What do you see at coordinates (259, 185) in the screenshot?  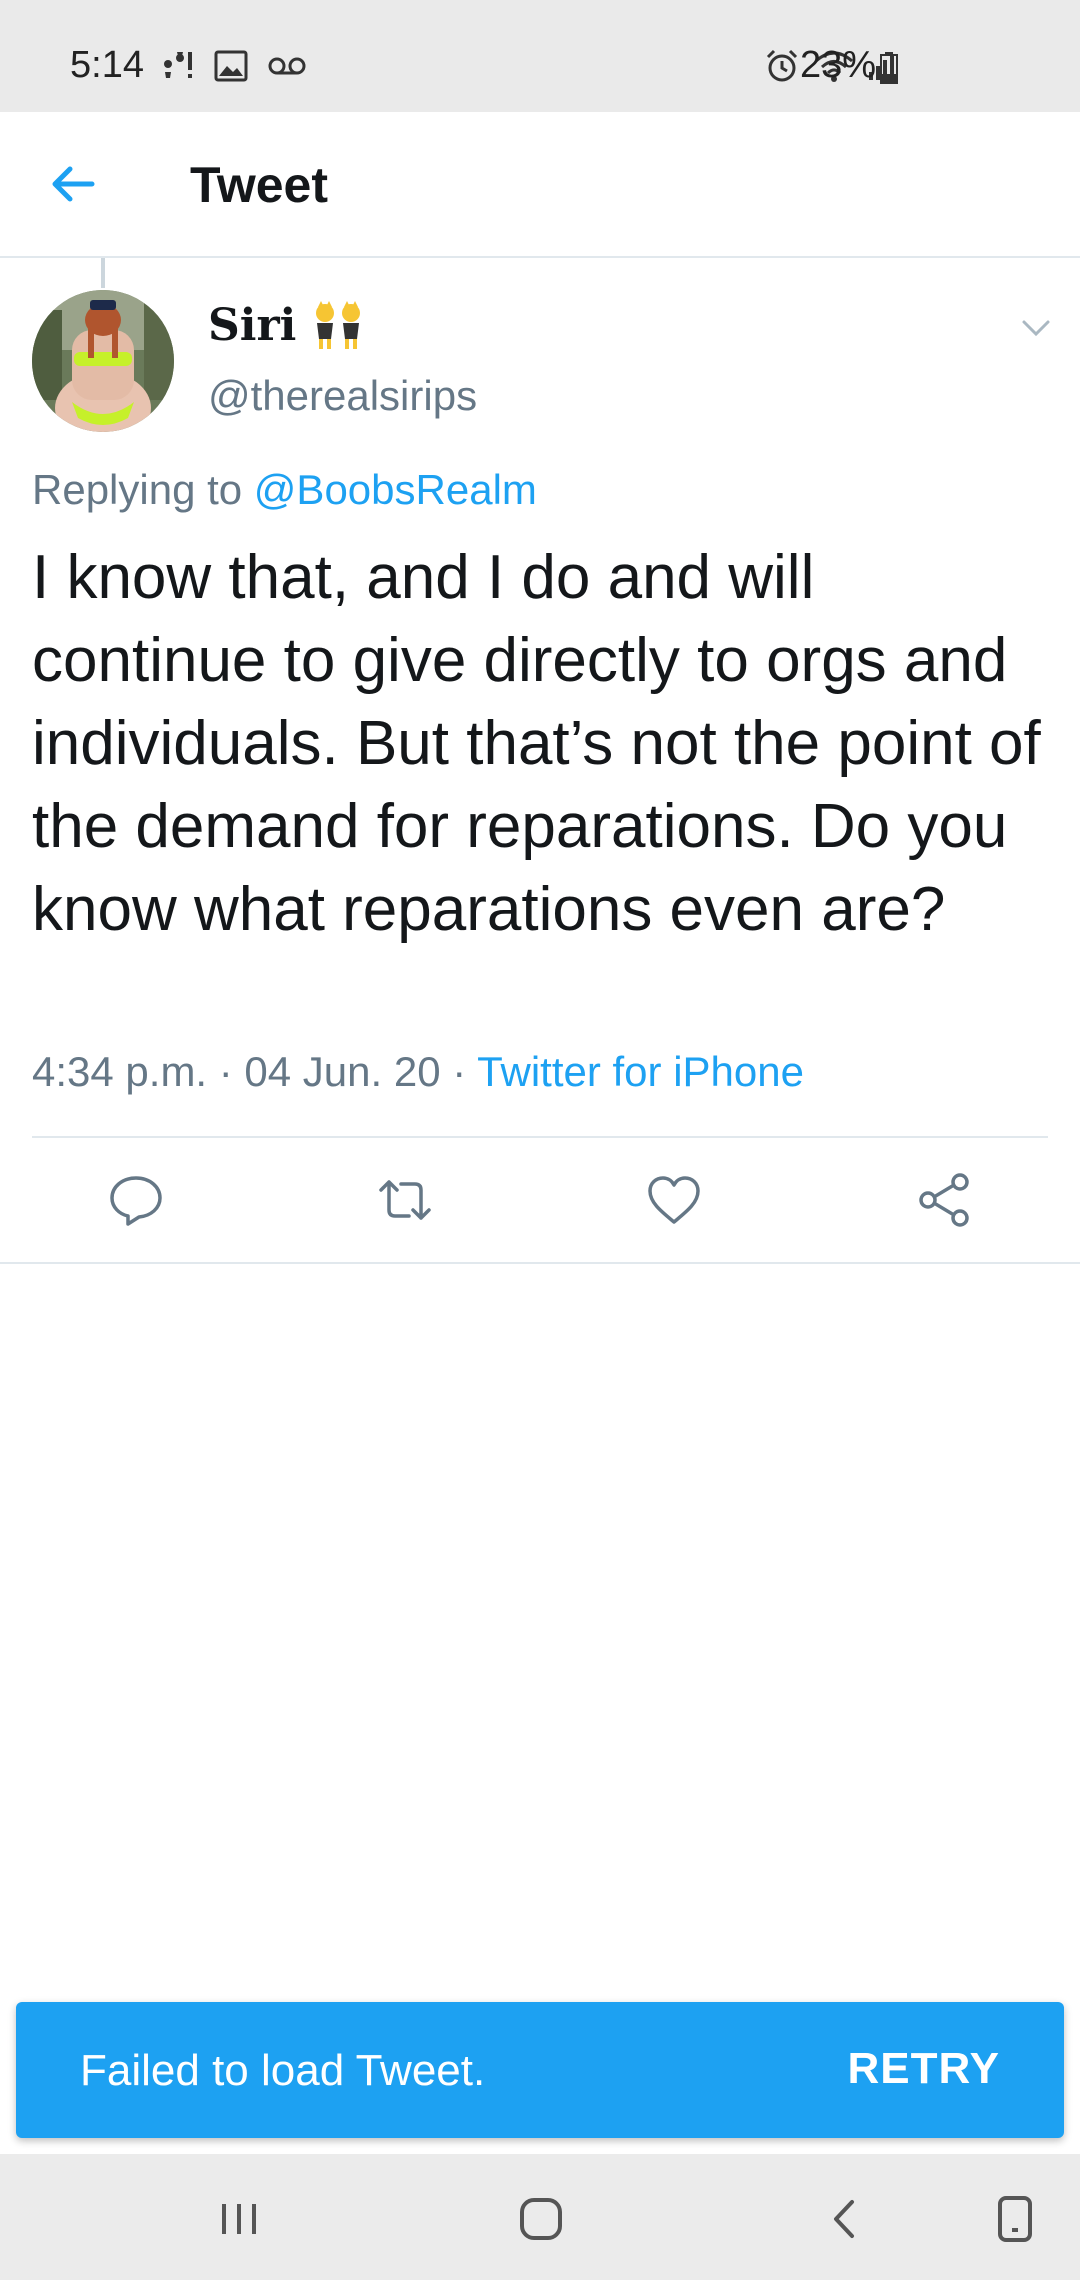 I see `page-title: Tweet` at bounding box center [259, 185].